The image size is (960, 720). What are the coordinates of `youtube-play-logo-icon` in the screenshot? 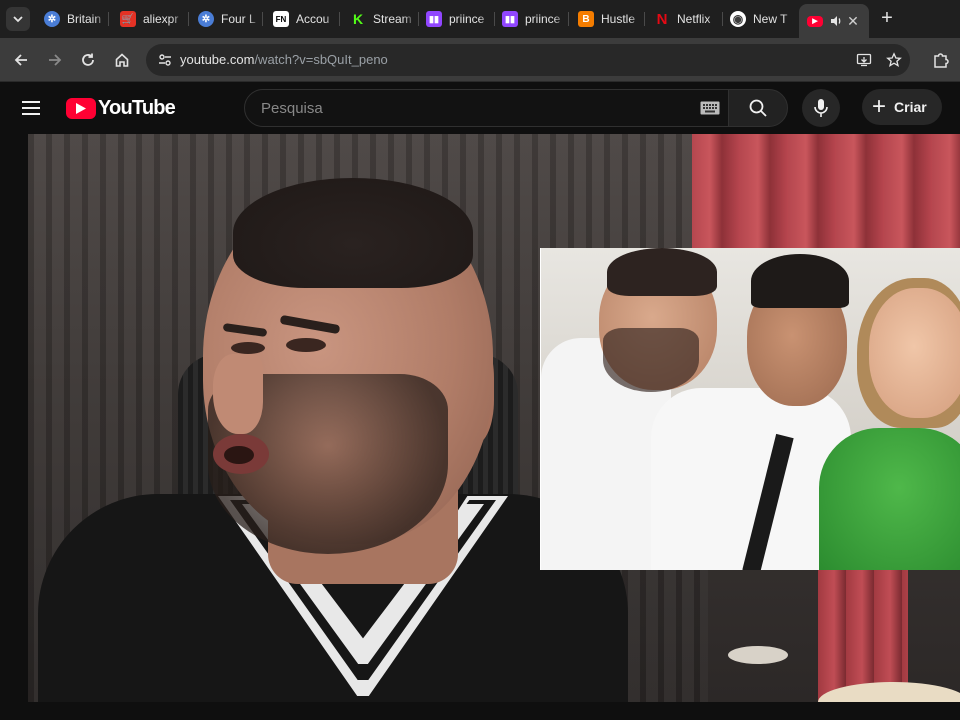 It's located at (81, 108).